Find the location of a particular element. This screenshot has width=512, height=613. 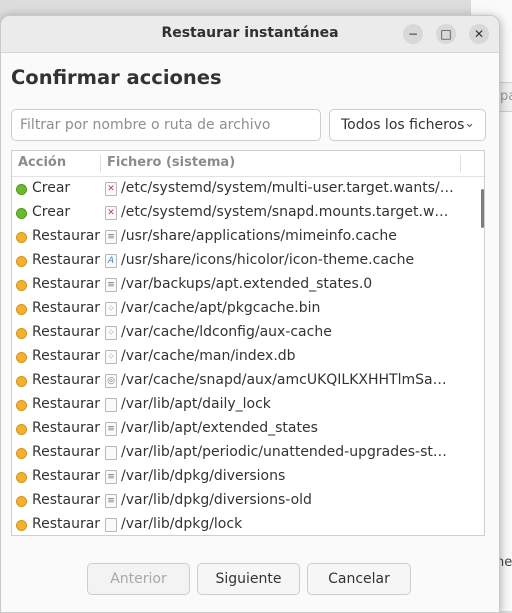

filter-input: Filtrar por nombre o ruta de archivo is located at coordinates (166, 125).